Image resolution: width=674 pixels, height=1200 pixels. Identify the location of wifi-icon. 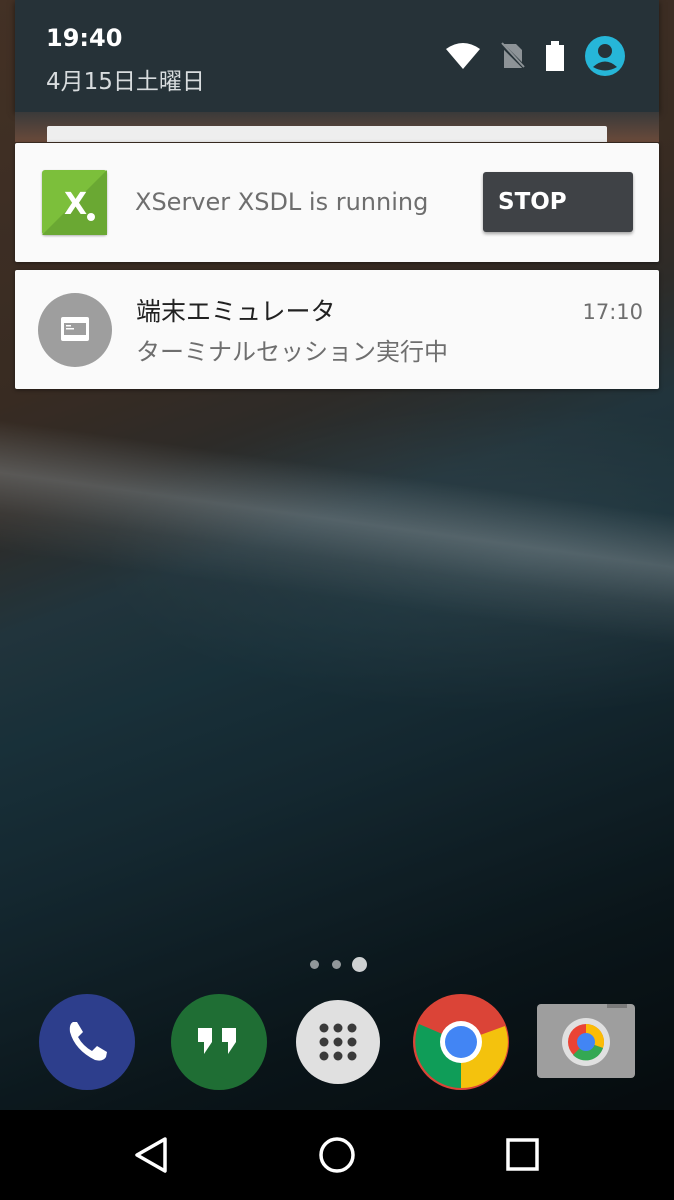
(463, 56).